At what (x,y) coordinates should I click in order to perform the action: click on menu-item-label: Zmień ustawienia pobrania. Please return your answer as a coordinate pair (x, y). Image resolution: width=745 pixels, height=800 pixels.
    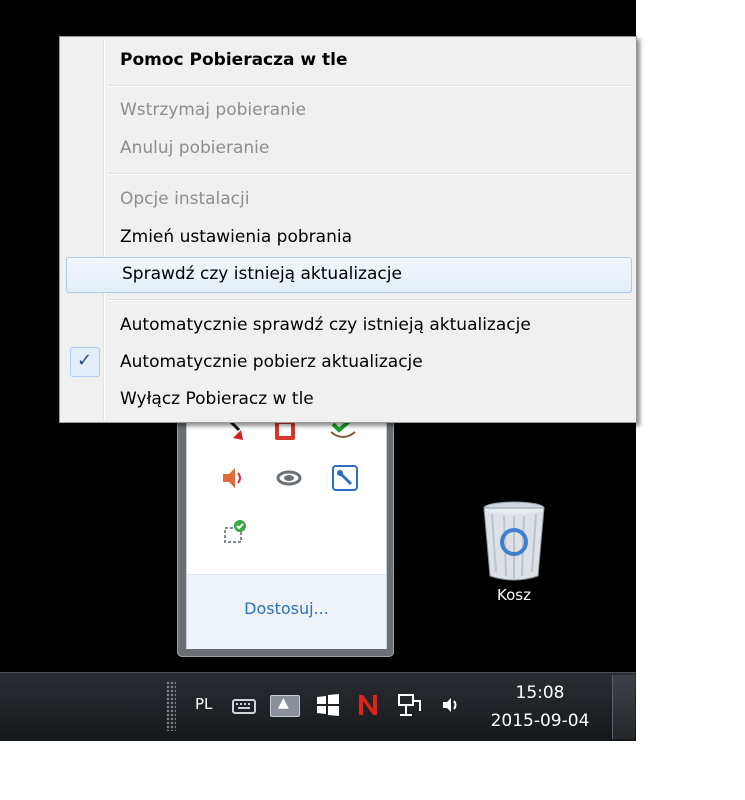
    Looking at the image, I should click on (236, 237).